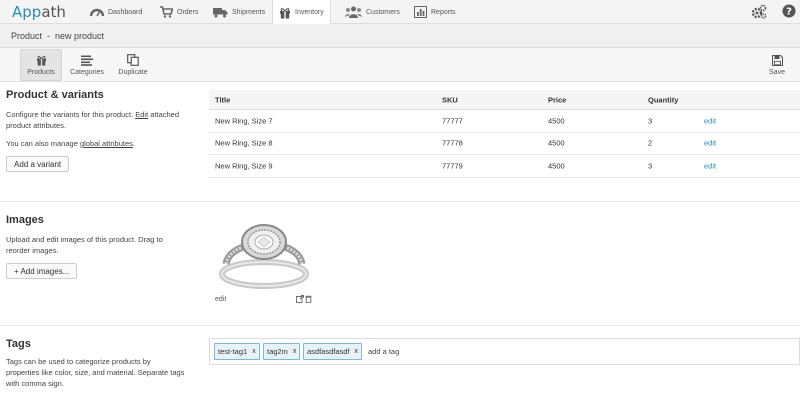 This screenshot has height=397, width=800. Describe the element at coordinates (450, 99) in the screenshot. I see `column-header-sku: SKU` at that location.